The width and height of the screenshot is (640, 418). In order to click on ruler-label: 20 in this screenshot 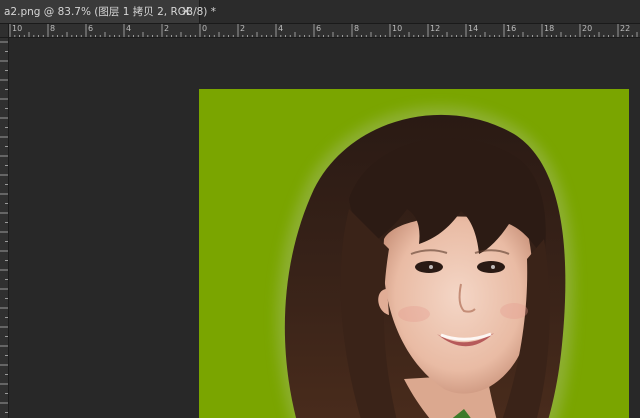, I will do `click(587, 28)`.